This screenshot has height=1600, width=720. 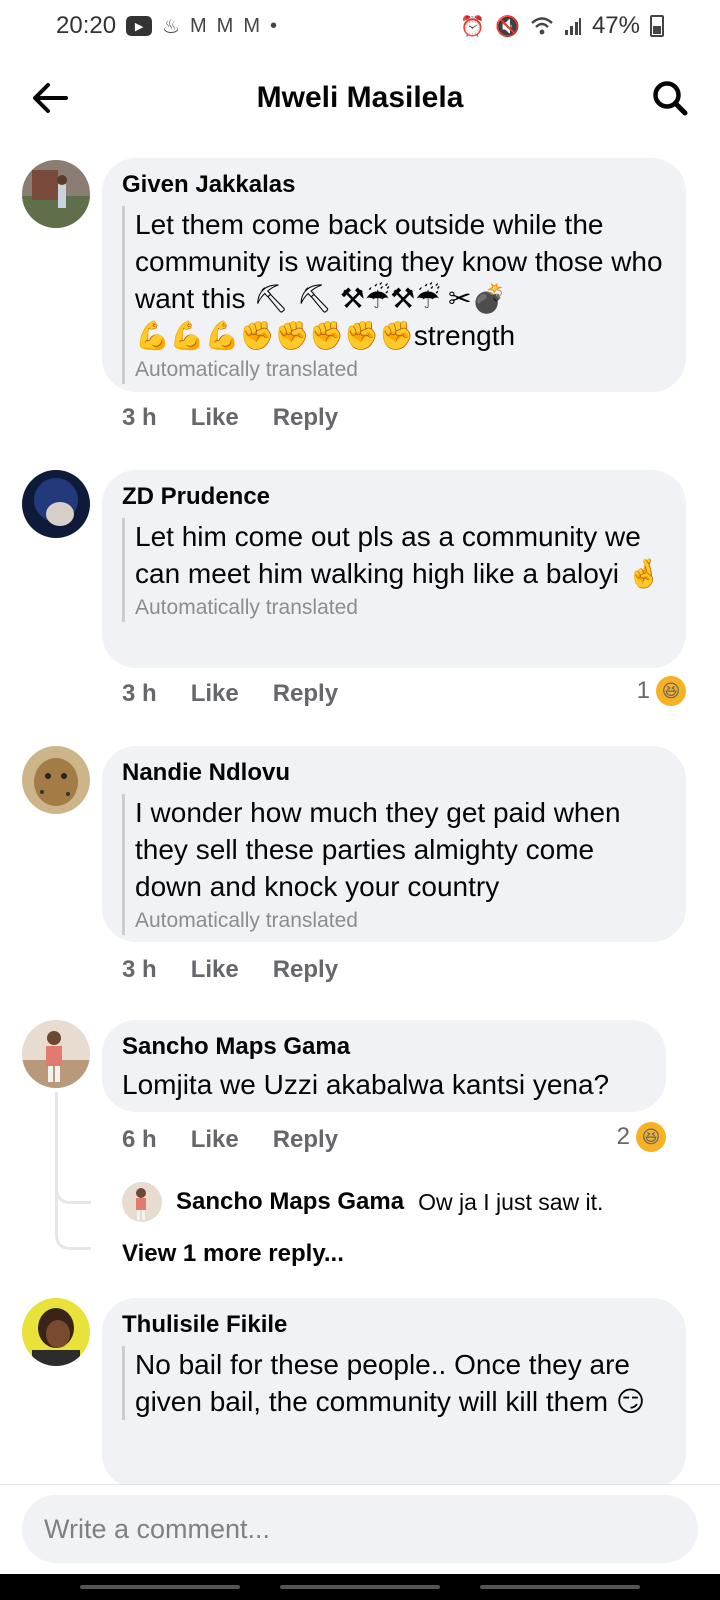 What do you see at coordinates (573, 26) in the screenshot?
I see `signal-icon` at bounding box center [573, 26].